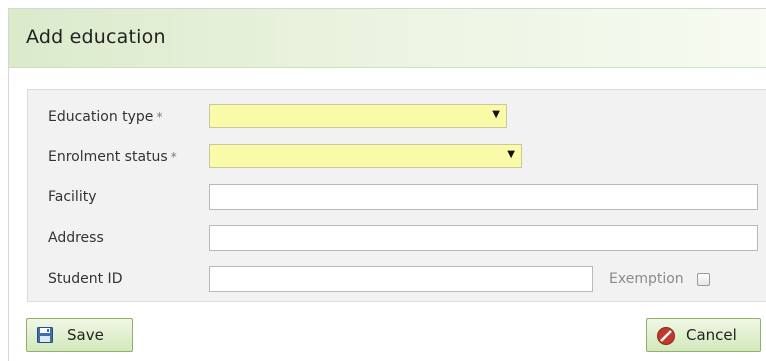 The width and height of the screenshot is (766, 361). What do you see at coordinates (483, 197) in the screenshot?
I see `facility-input` at bounding box center [483, 197].